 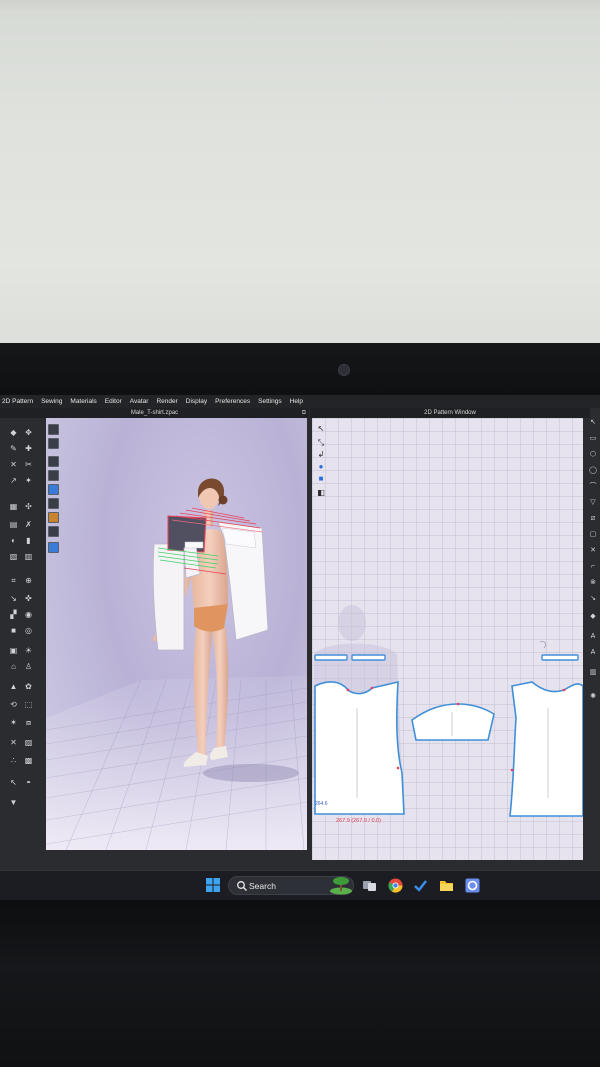 I want to click on tape-tool-icon: ↘, so click(x=13, y=598).